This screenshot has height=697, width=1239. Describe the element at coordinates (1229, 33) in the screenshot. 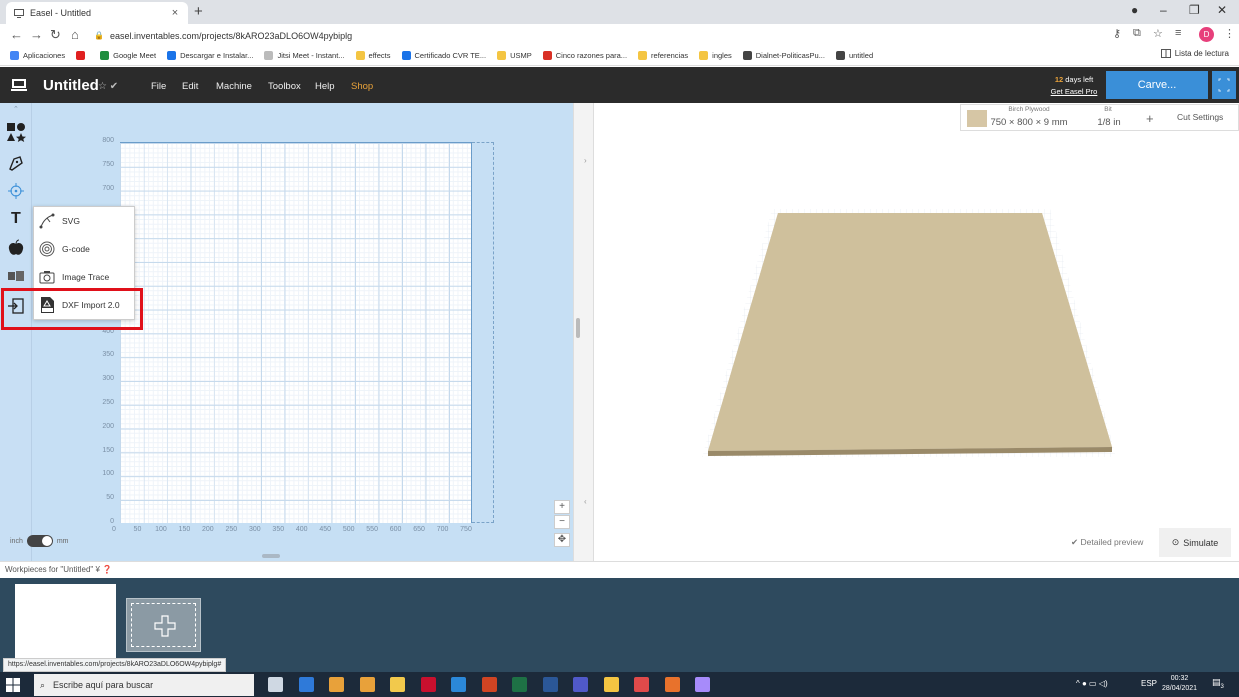

I see `kebab-menu-icon: ⋮` at that location.